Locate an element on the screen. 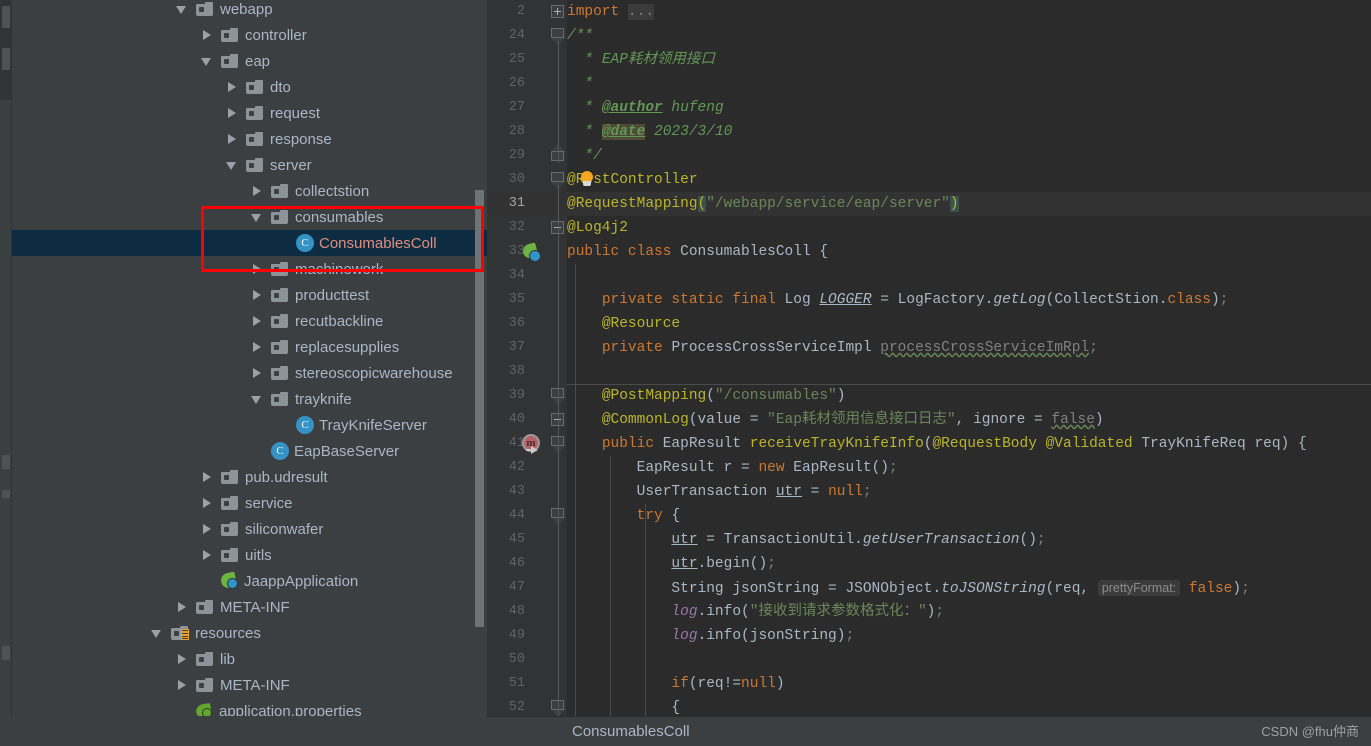 The height and width of the screenshot is (746, 1371). tree-scrollbar-thumb is located at coordinates (479, 408).